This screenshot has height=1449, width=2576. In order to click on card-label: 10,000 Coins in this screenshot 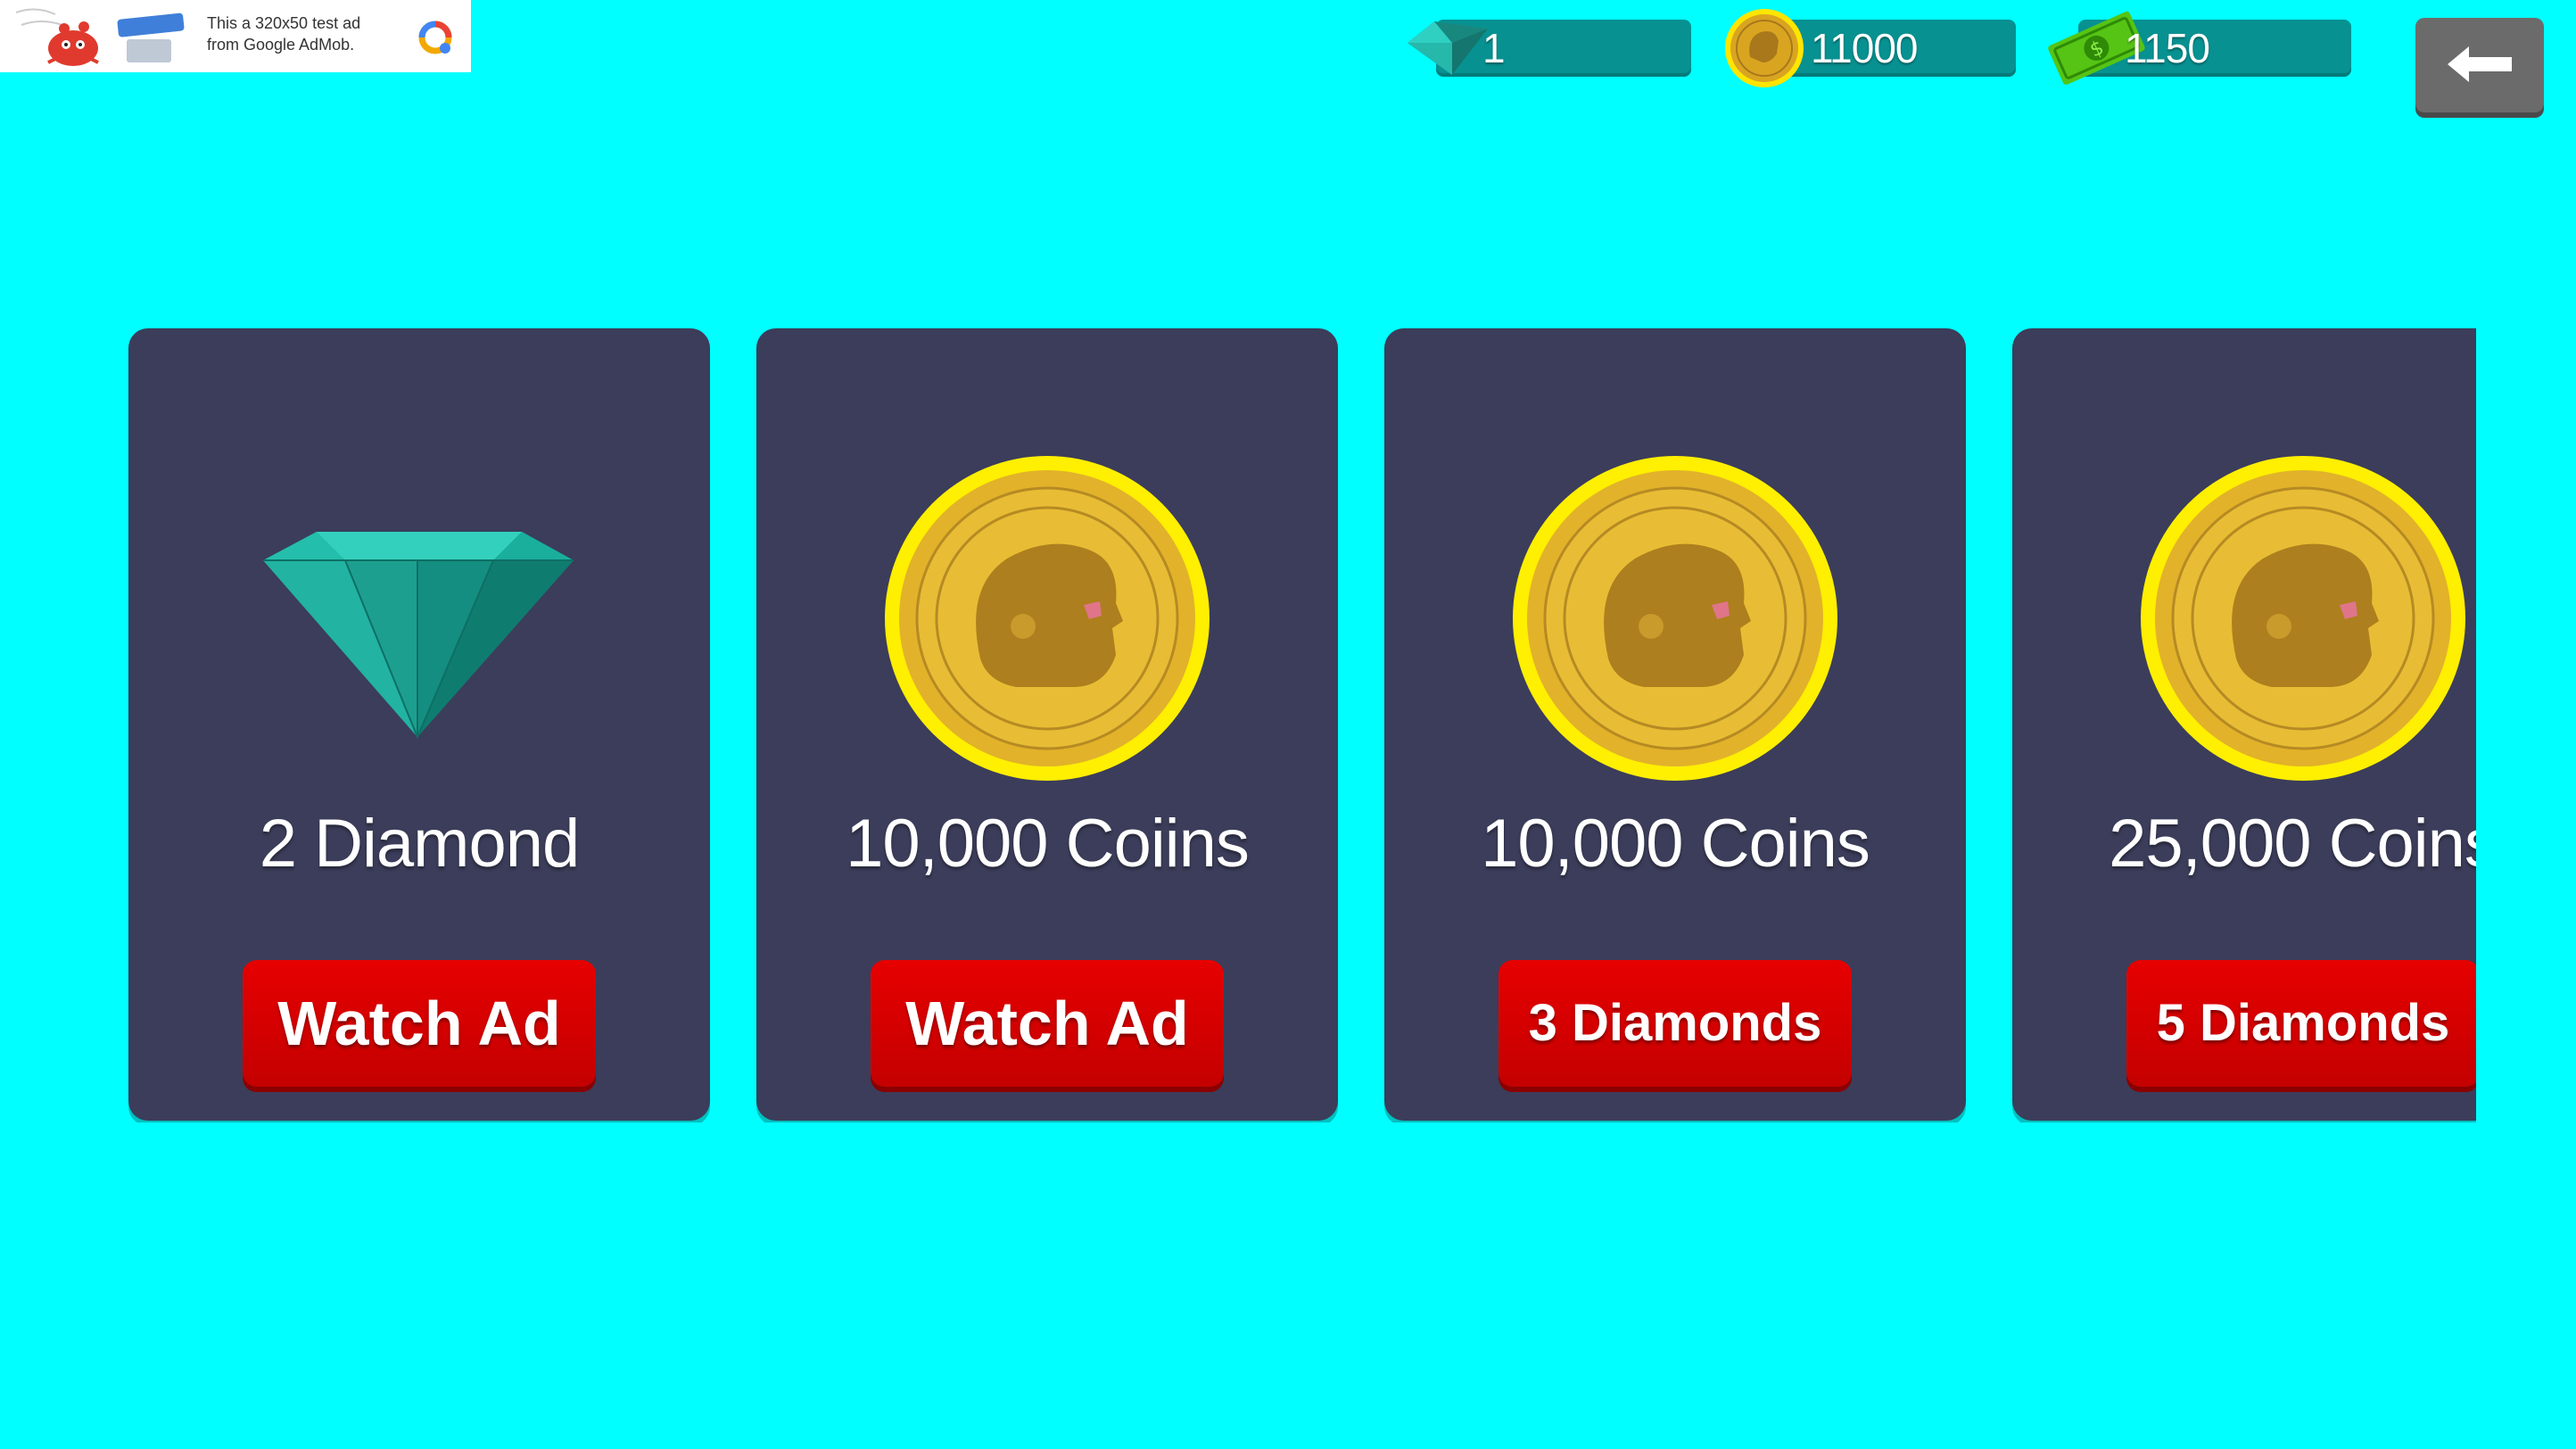, I will do `click(1675, 844)`.